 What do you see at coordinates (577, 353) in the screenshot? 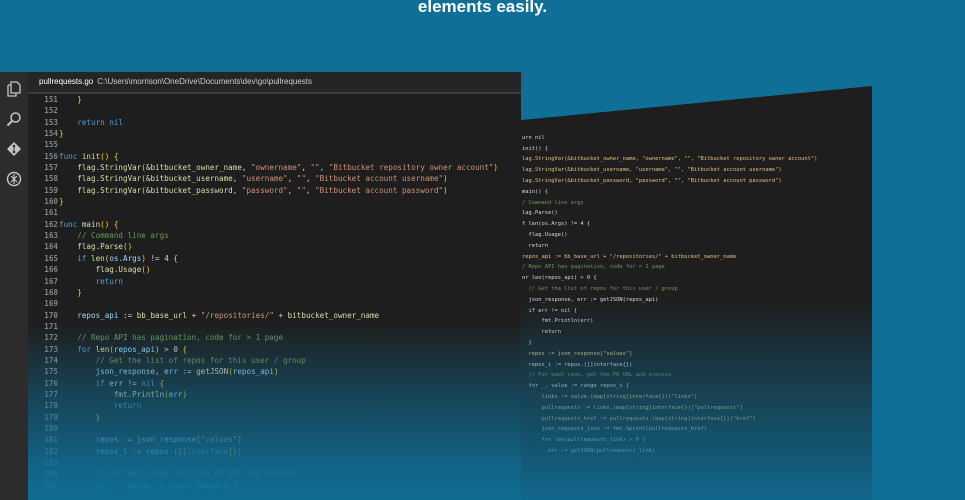
I see `background-code-line: repos := json_response["values"]` at bounding box center [577, 353].